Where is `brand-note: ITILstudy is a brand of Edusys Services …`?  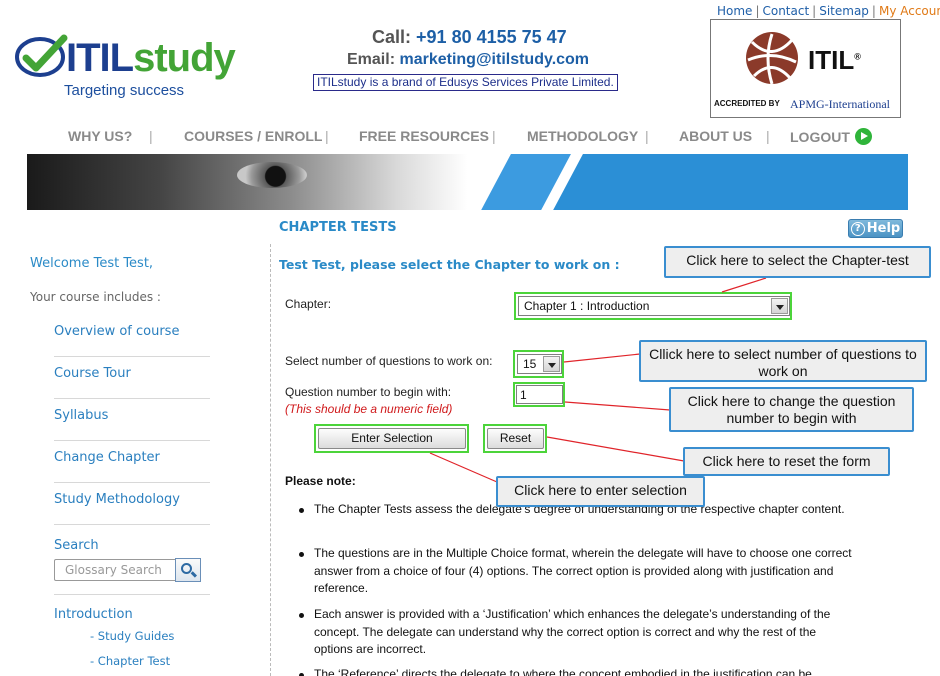 brand-note: ITILstudy is a brand of Edusys Services … is located at coordinates (465, 82).